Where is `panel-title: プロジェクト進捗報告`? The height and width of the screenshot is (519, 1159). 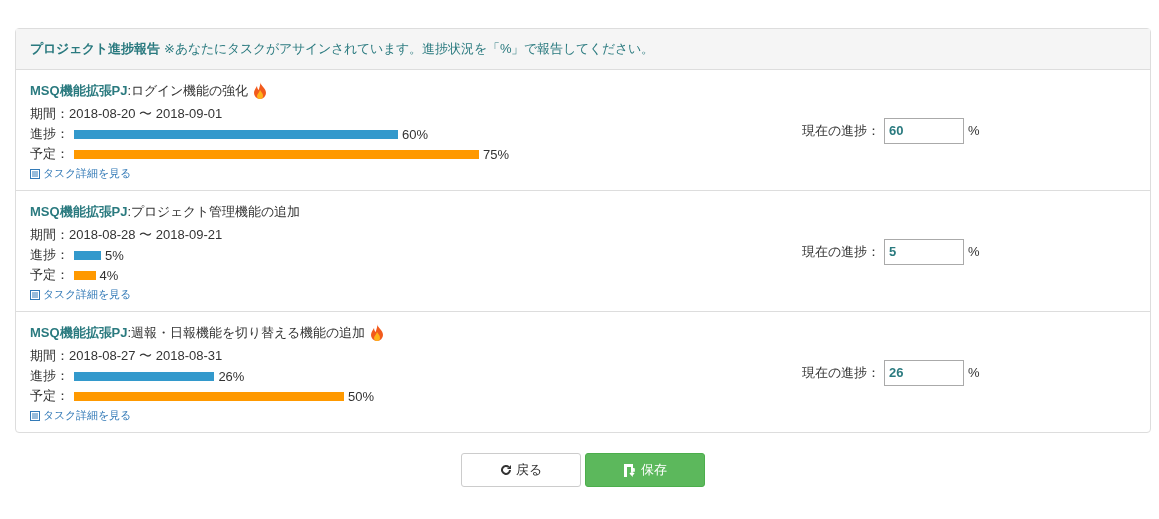
panel-title: プロジェクト進捗報告 is located at coordinates (95, 49).